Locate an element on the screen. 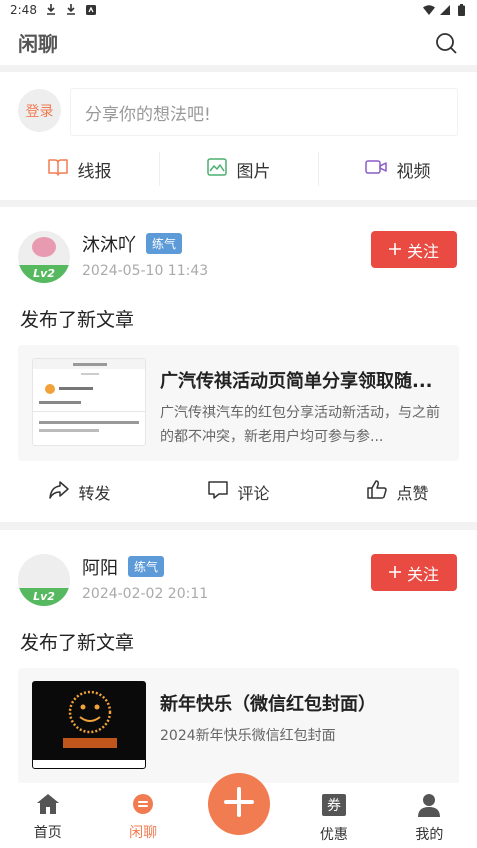  bottom-nav: 首页 闲聊 券 优惠 我的 is located at coordinates (238, 810).